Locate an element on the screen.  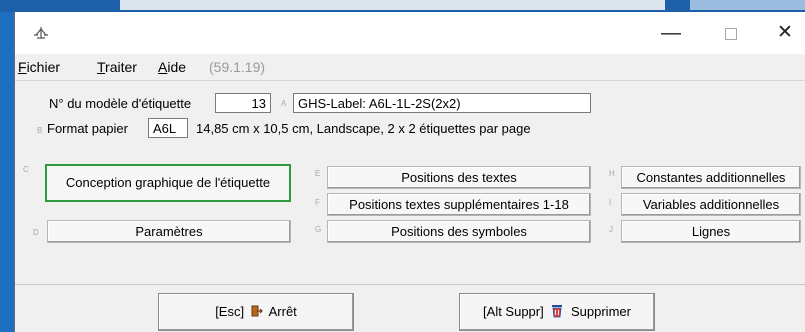
stop-key: [Esc] is located at coordinates (230, 311).